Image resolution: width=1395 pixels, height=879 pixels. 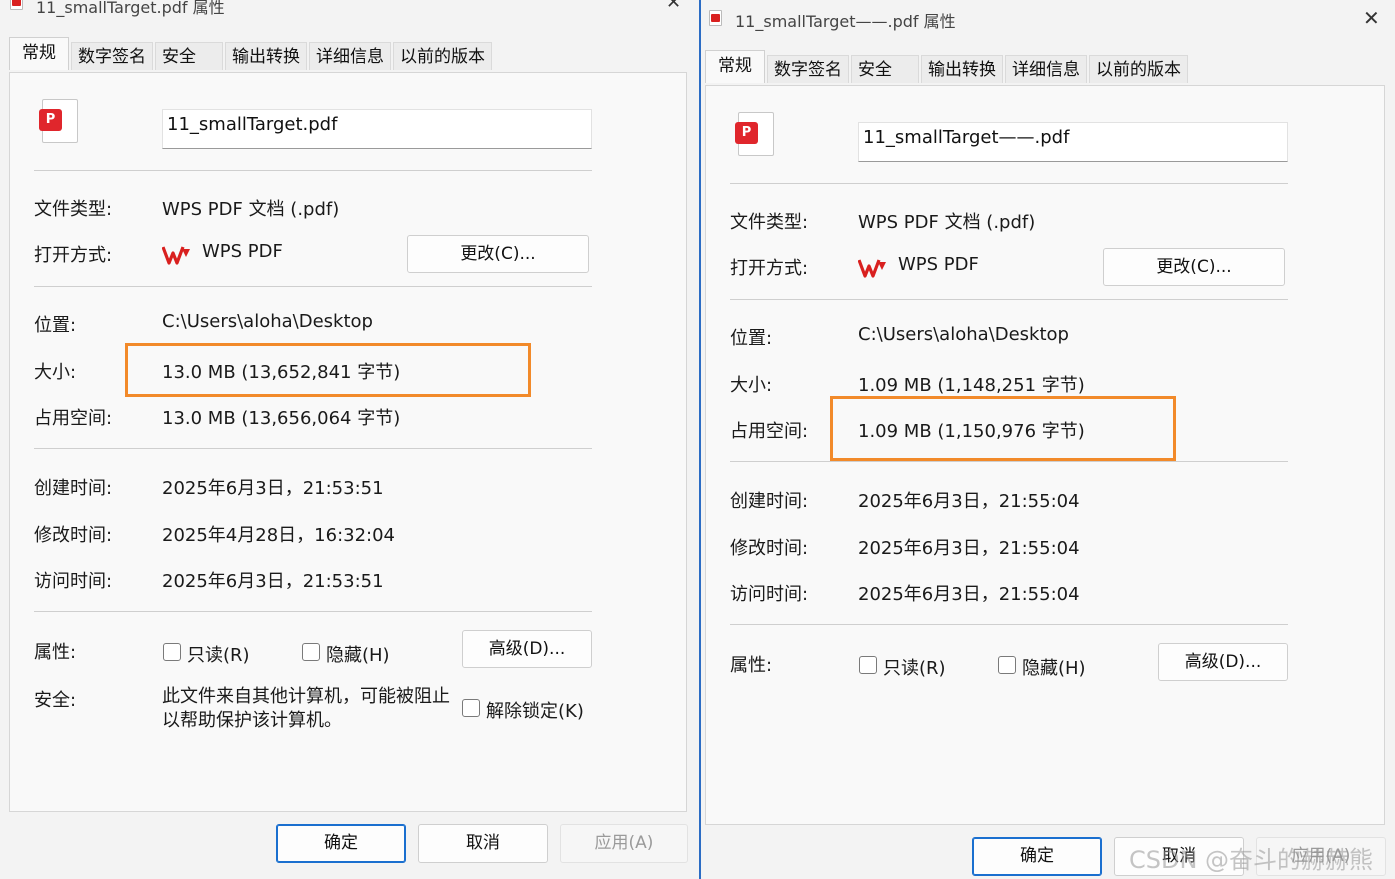 I want to click on unblock-label: 解除锁定(K), so click(x=535, y=710).